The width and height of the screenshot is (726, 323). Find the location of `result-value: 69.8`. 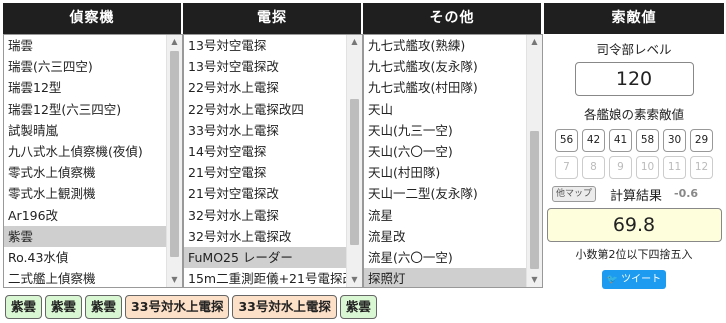

result-value: 69.8 is located at coordinates (634, 225).